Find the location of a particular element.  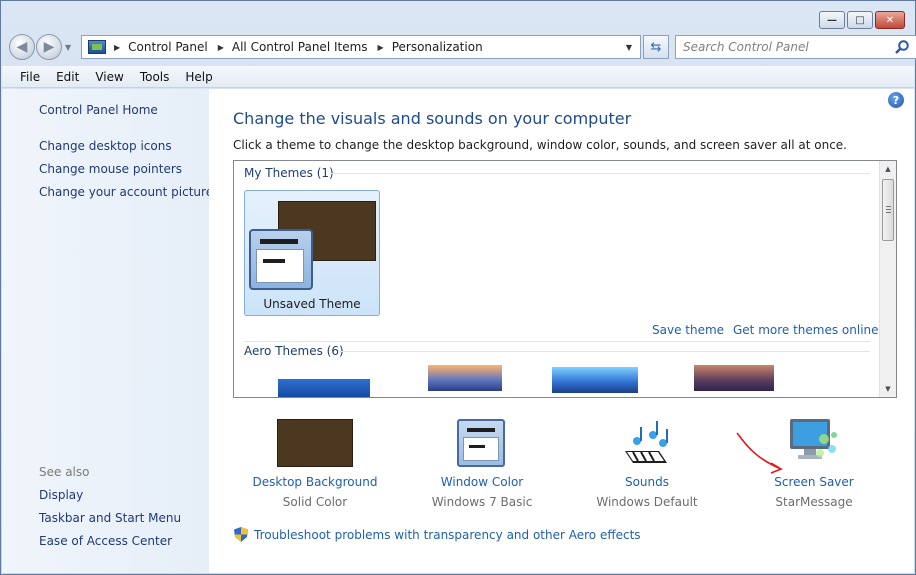

window-controls: — □ ✕ is located at coordinates (862, 20).